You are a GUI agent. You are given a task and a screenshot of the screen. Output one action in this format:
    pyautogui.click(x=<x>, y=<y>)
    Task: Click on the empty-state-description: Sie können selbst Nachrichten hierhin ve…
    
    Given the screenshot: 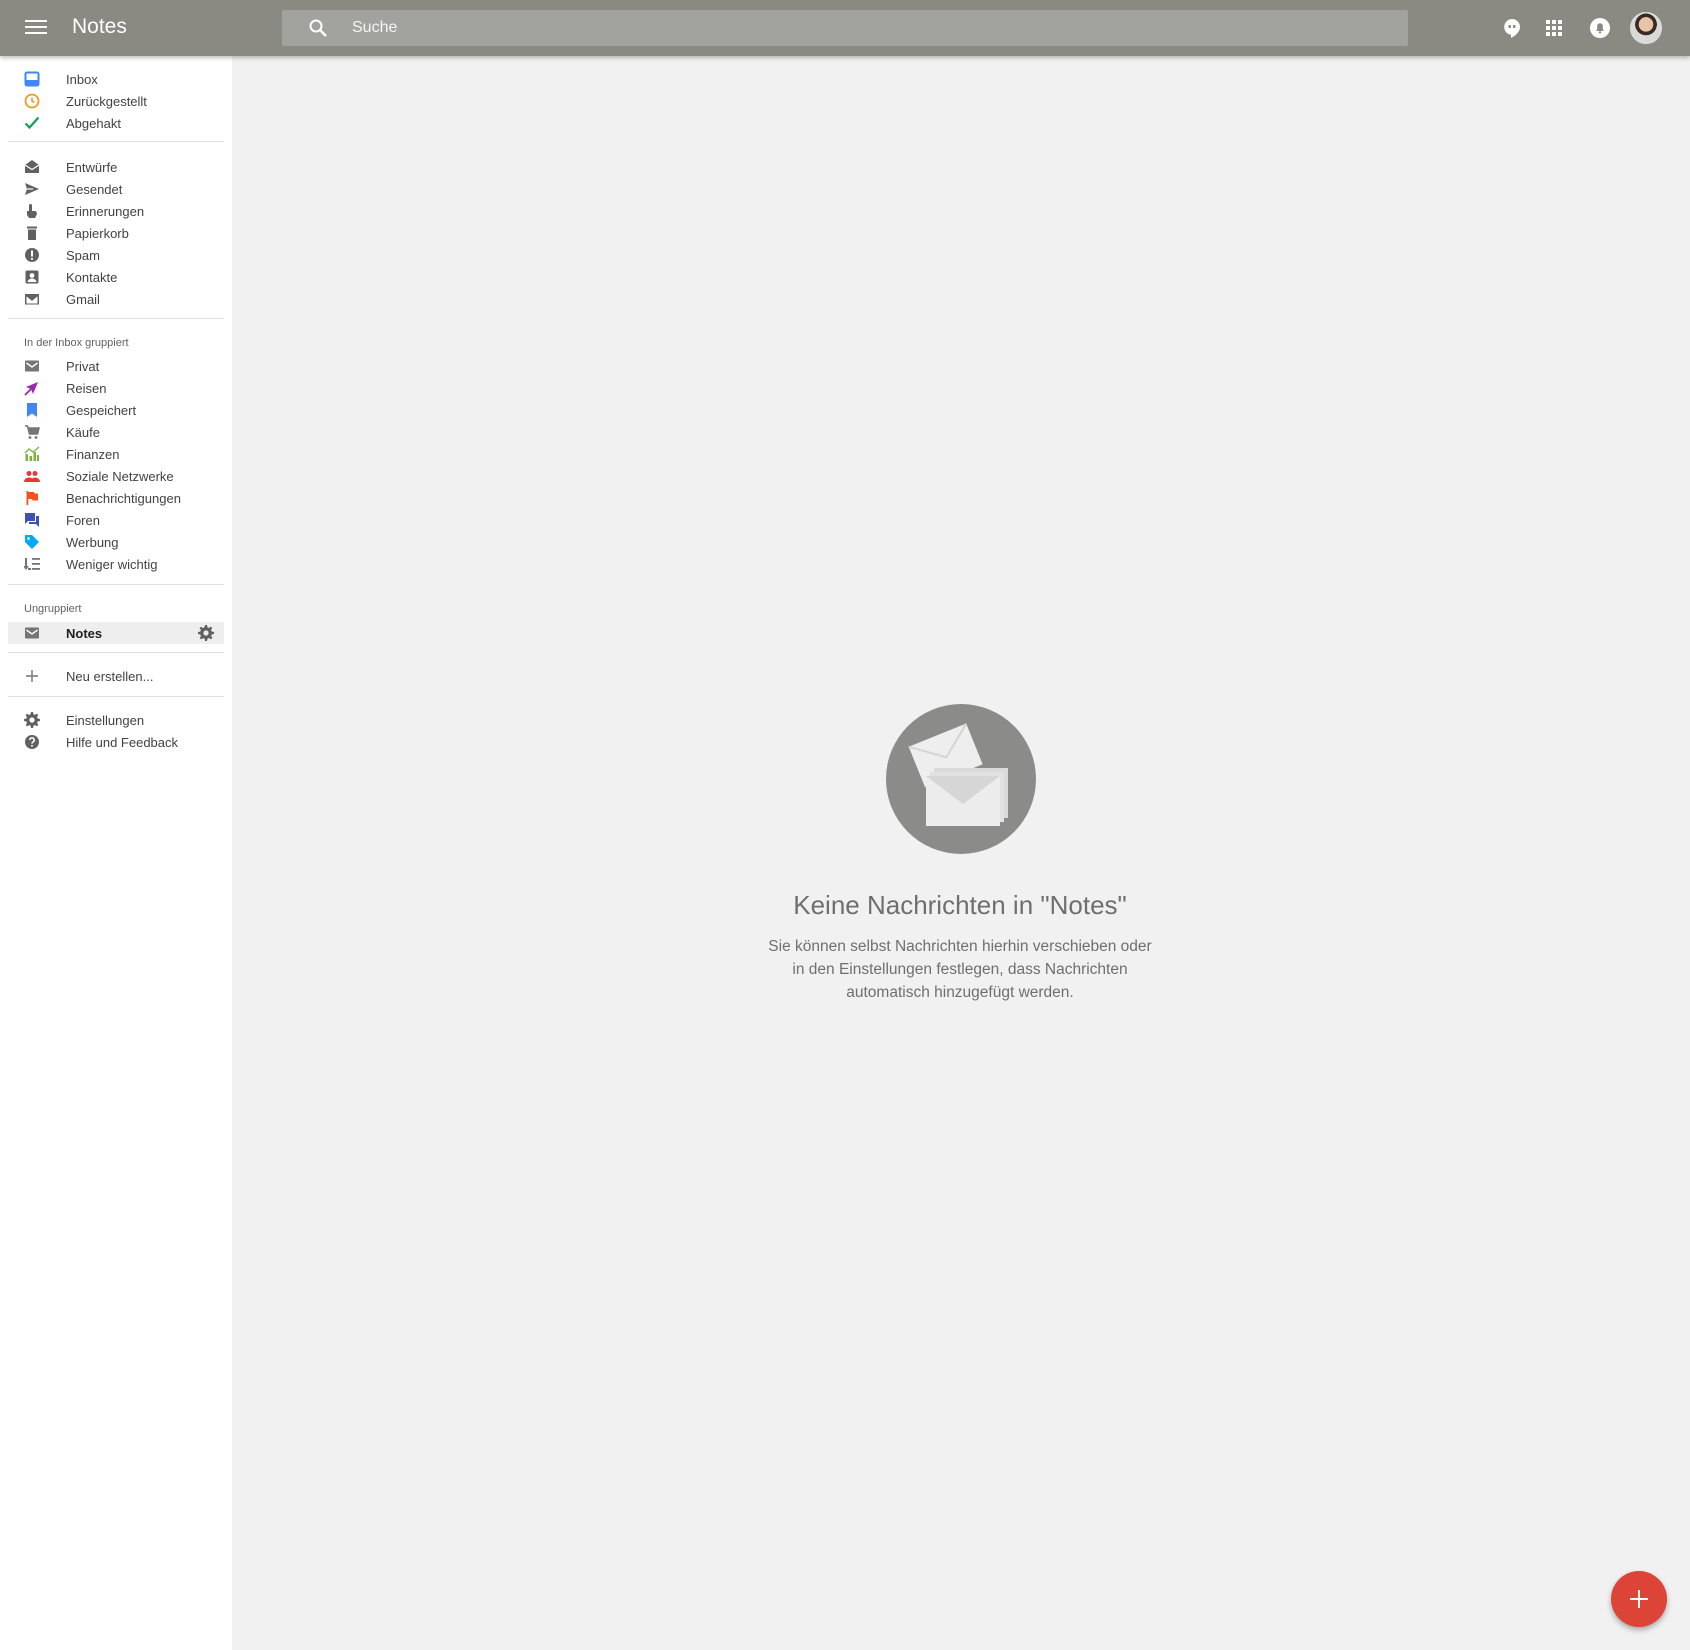 What is the action you would take?
    pyautogui.click(x=960, y=969)
    